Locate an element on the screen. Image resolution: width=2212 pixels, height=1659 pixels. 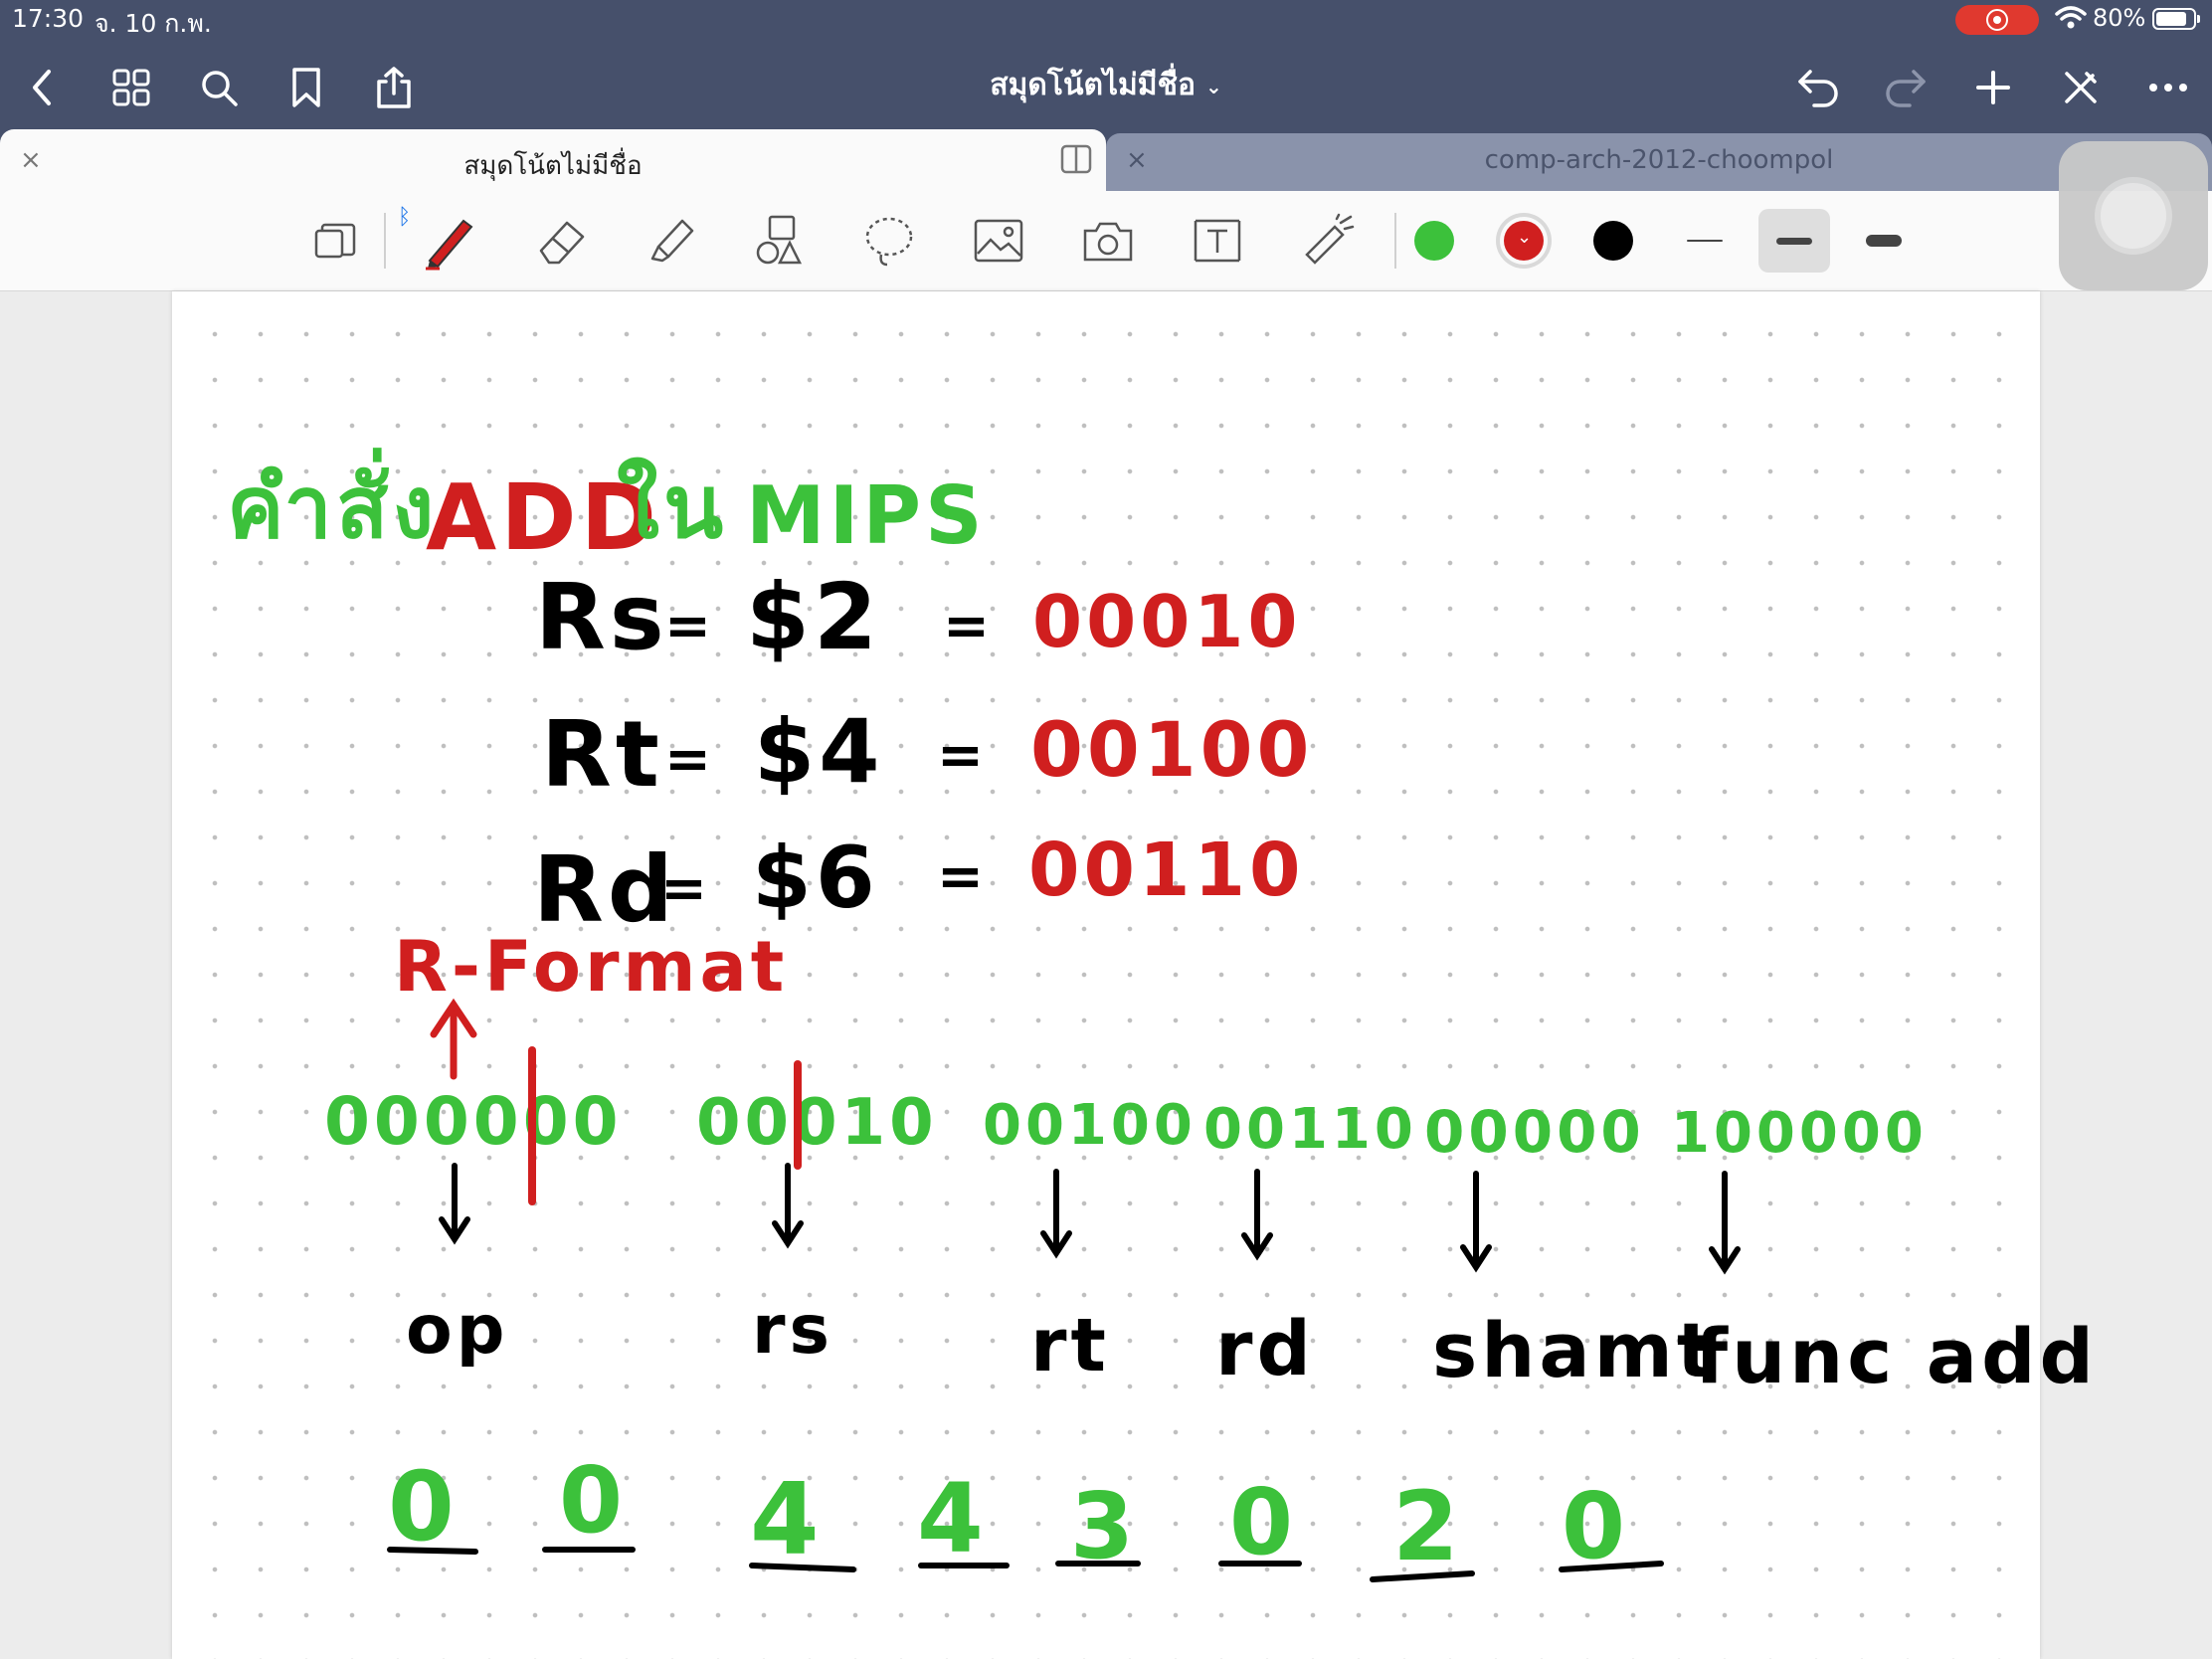
assistive-touch-button is located at coordinates (2133, 215).